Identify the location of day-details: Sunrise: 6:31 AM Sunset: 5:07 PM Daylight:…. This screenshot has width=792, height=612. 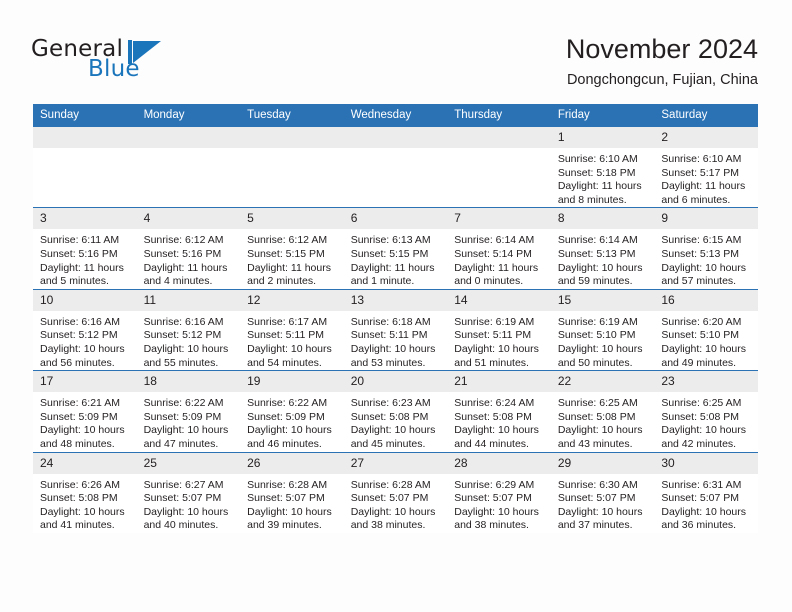
(706, 503).